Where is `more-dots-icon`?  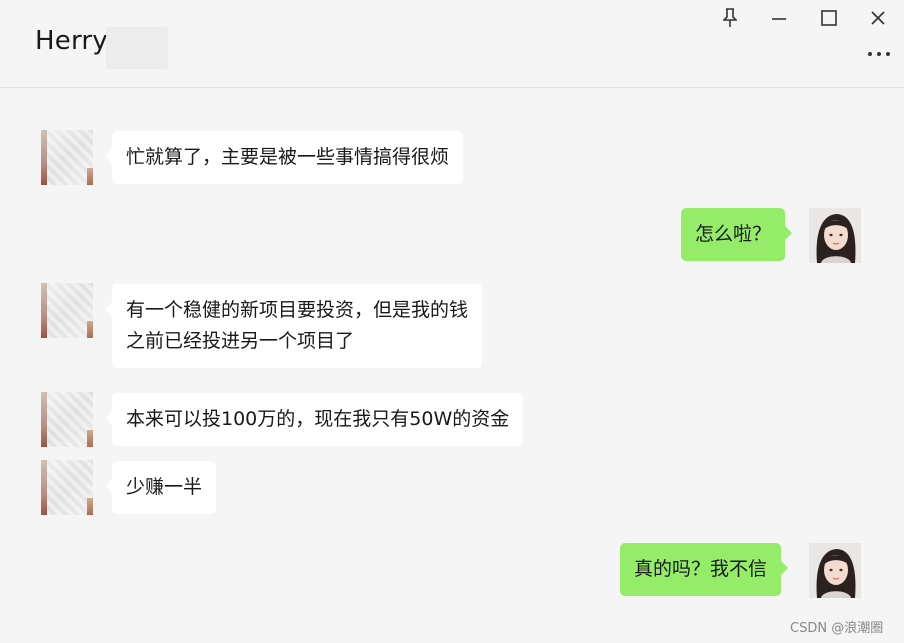 more-dots-icon is located at coordinates (879, 54).